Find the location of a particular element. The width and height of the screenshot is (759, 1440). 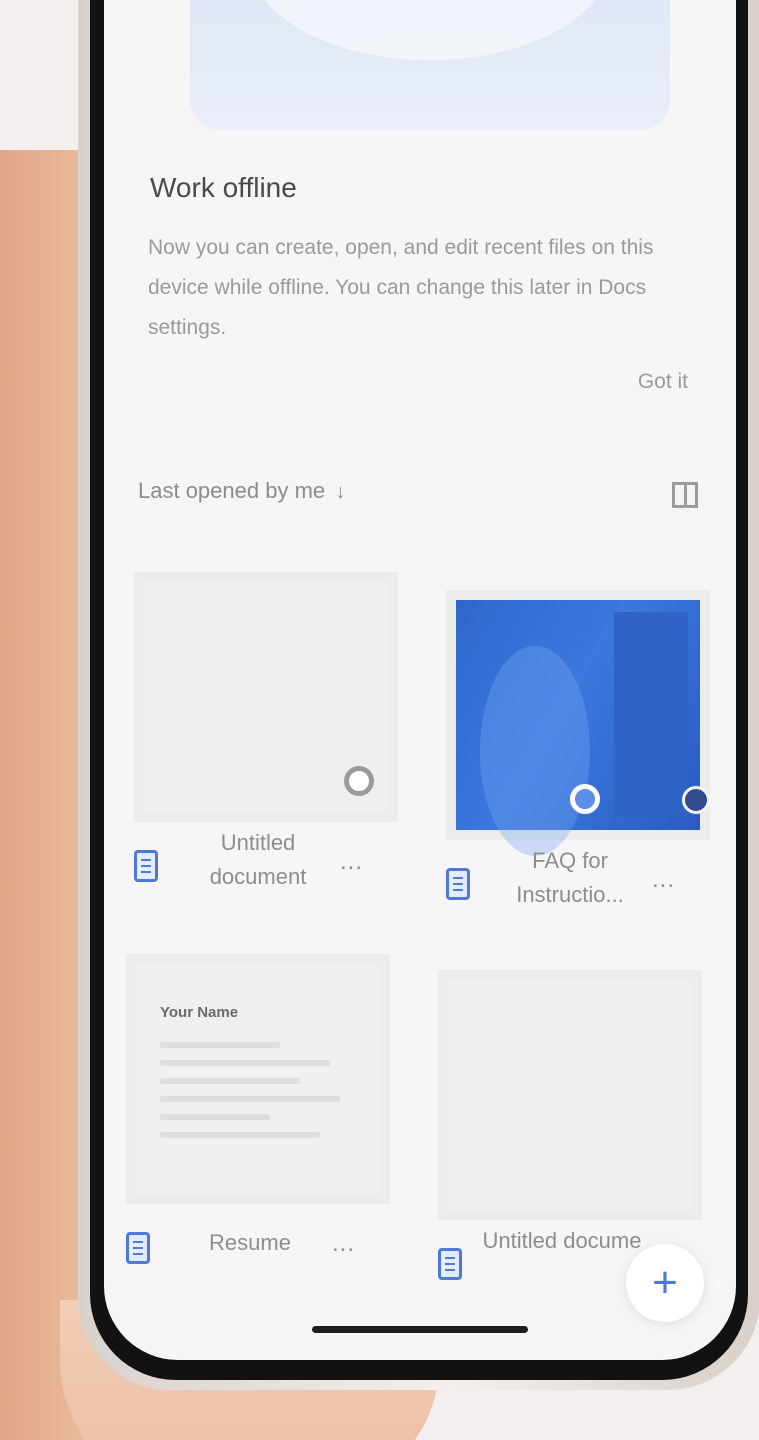

new-document-button: + is located at coordinates (665, 1283).